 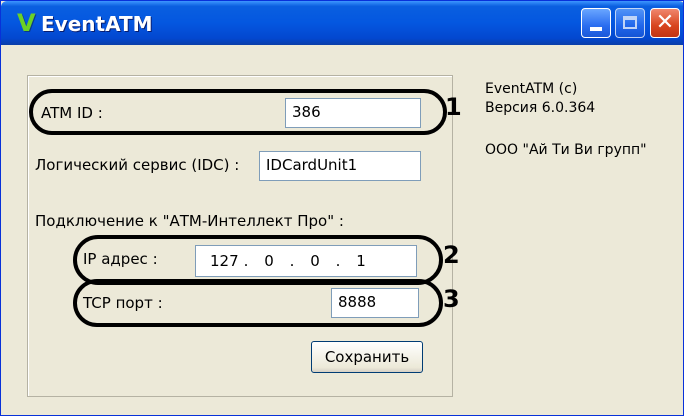 I want to click on logical-service-input: IDCardUnit1, so click(x=340, y=166).